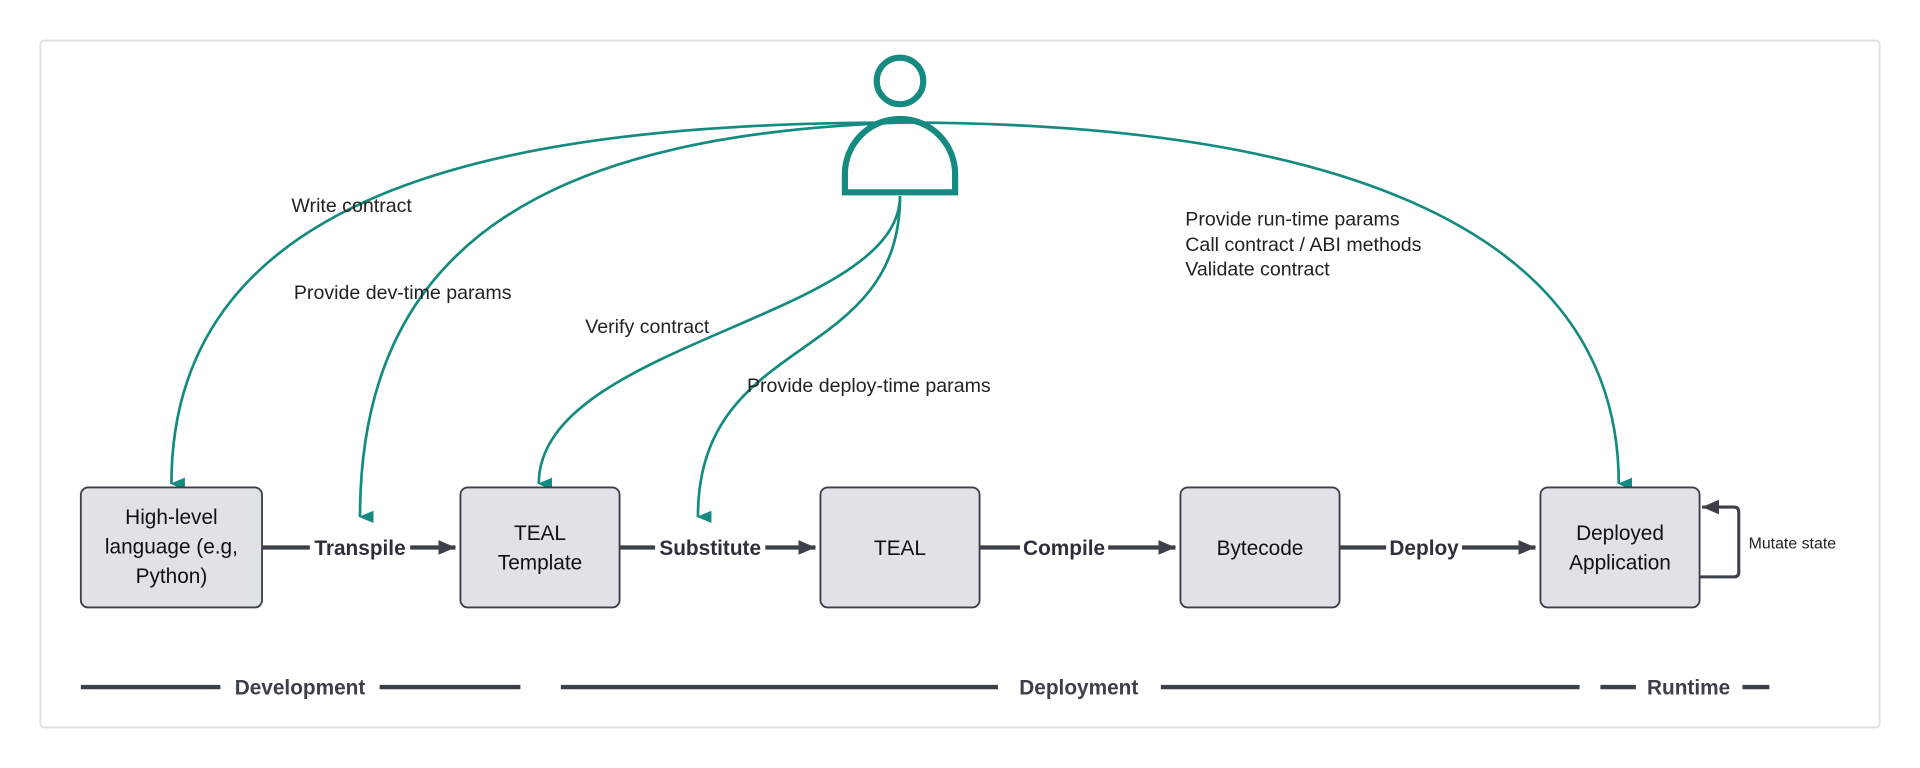 The height and width of the screenshot is (768, 1920). Describe the element at coordinates (1620, 563) in the screenshot. I see `node-text: Application` at that location.